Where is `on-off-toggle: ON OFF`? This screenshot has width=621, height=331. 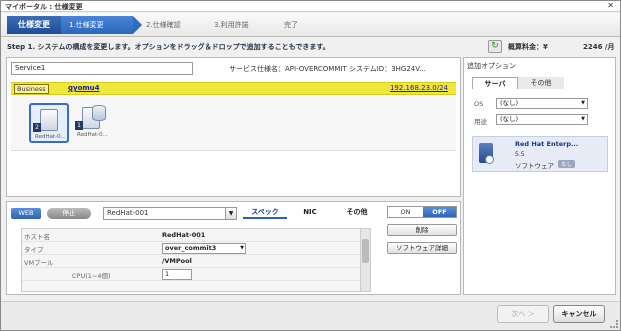 on-off-toggle: ON OFF is located at coordinates (422, 212).